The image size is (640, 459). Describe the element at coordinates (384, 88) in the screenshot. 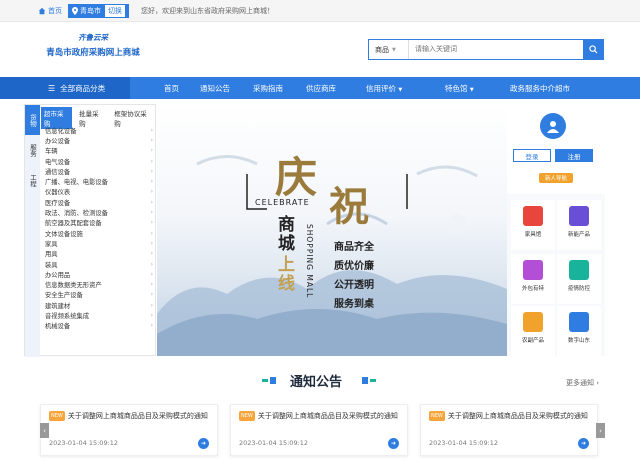

I see `nav-credit: 信用评价 ▼` at that location.